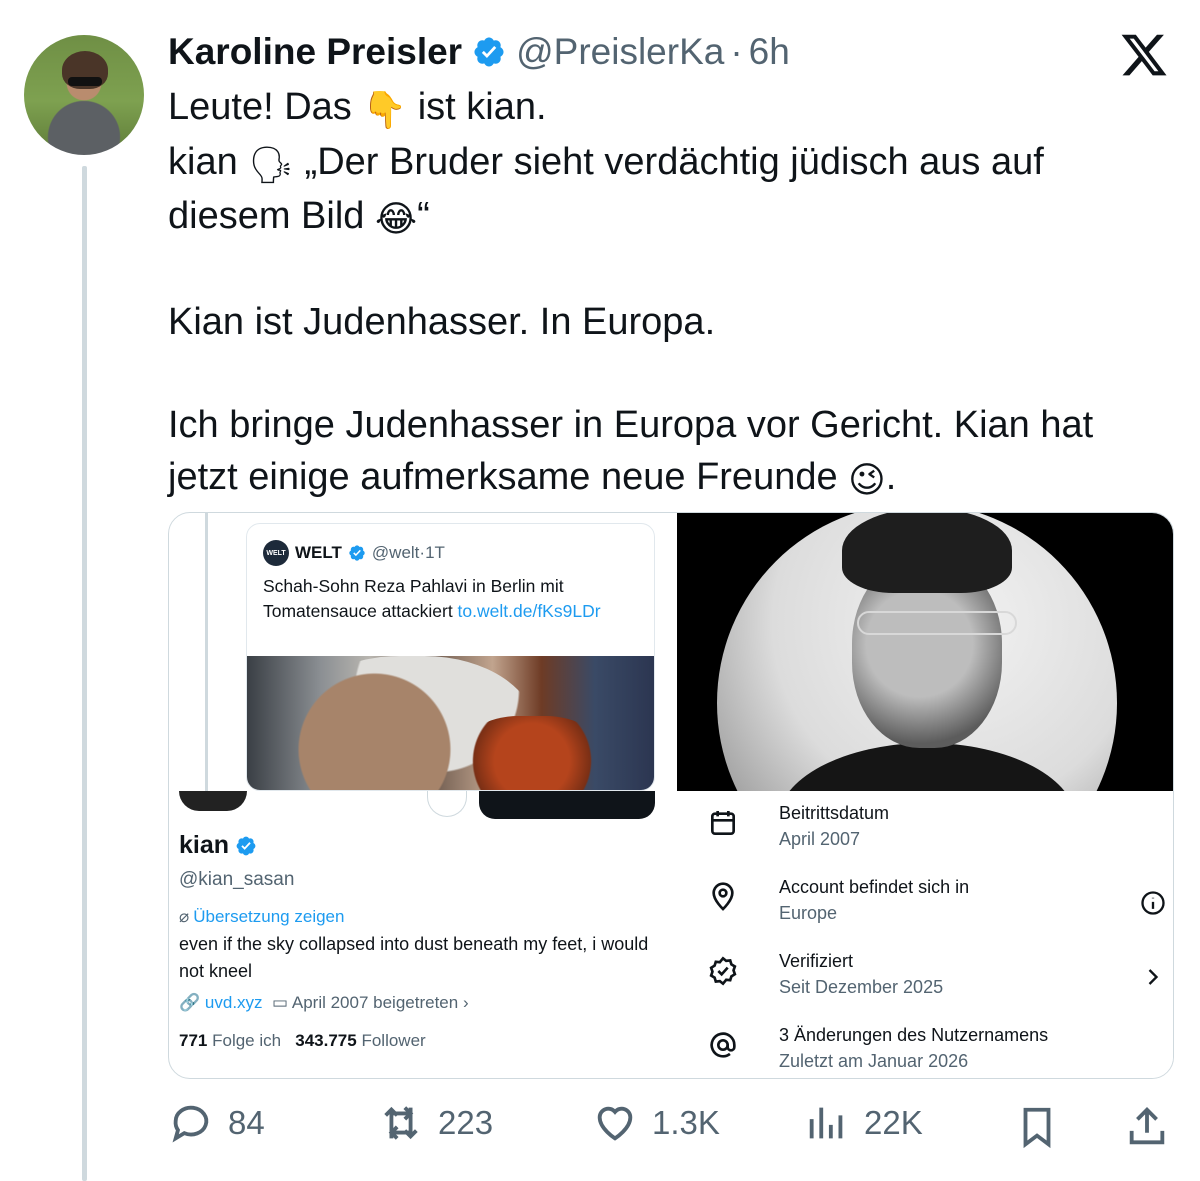 Image resolution: width=1200 pixels, height=1181 pixels. I want to click on quoted-photo, so click(450, 723).